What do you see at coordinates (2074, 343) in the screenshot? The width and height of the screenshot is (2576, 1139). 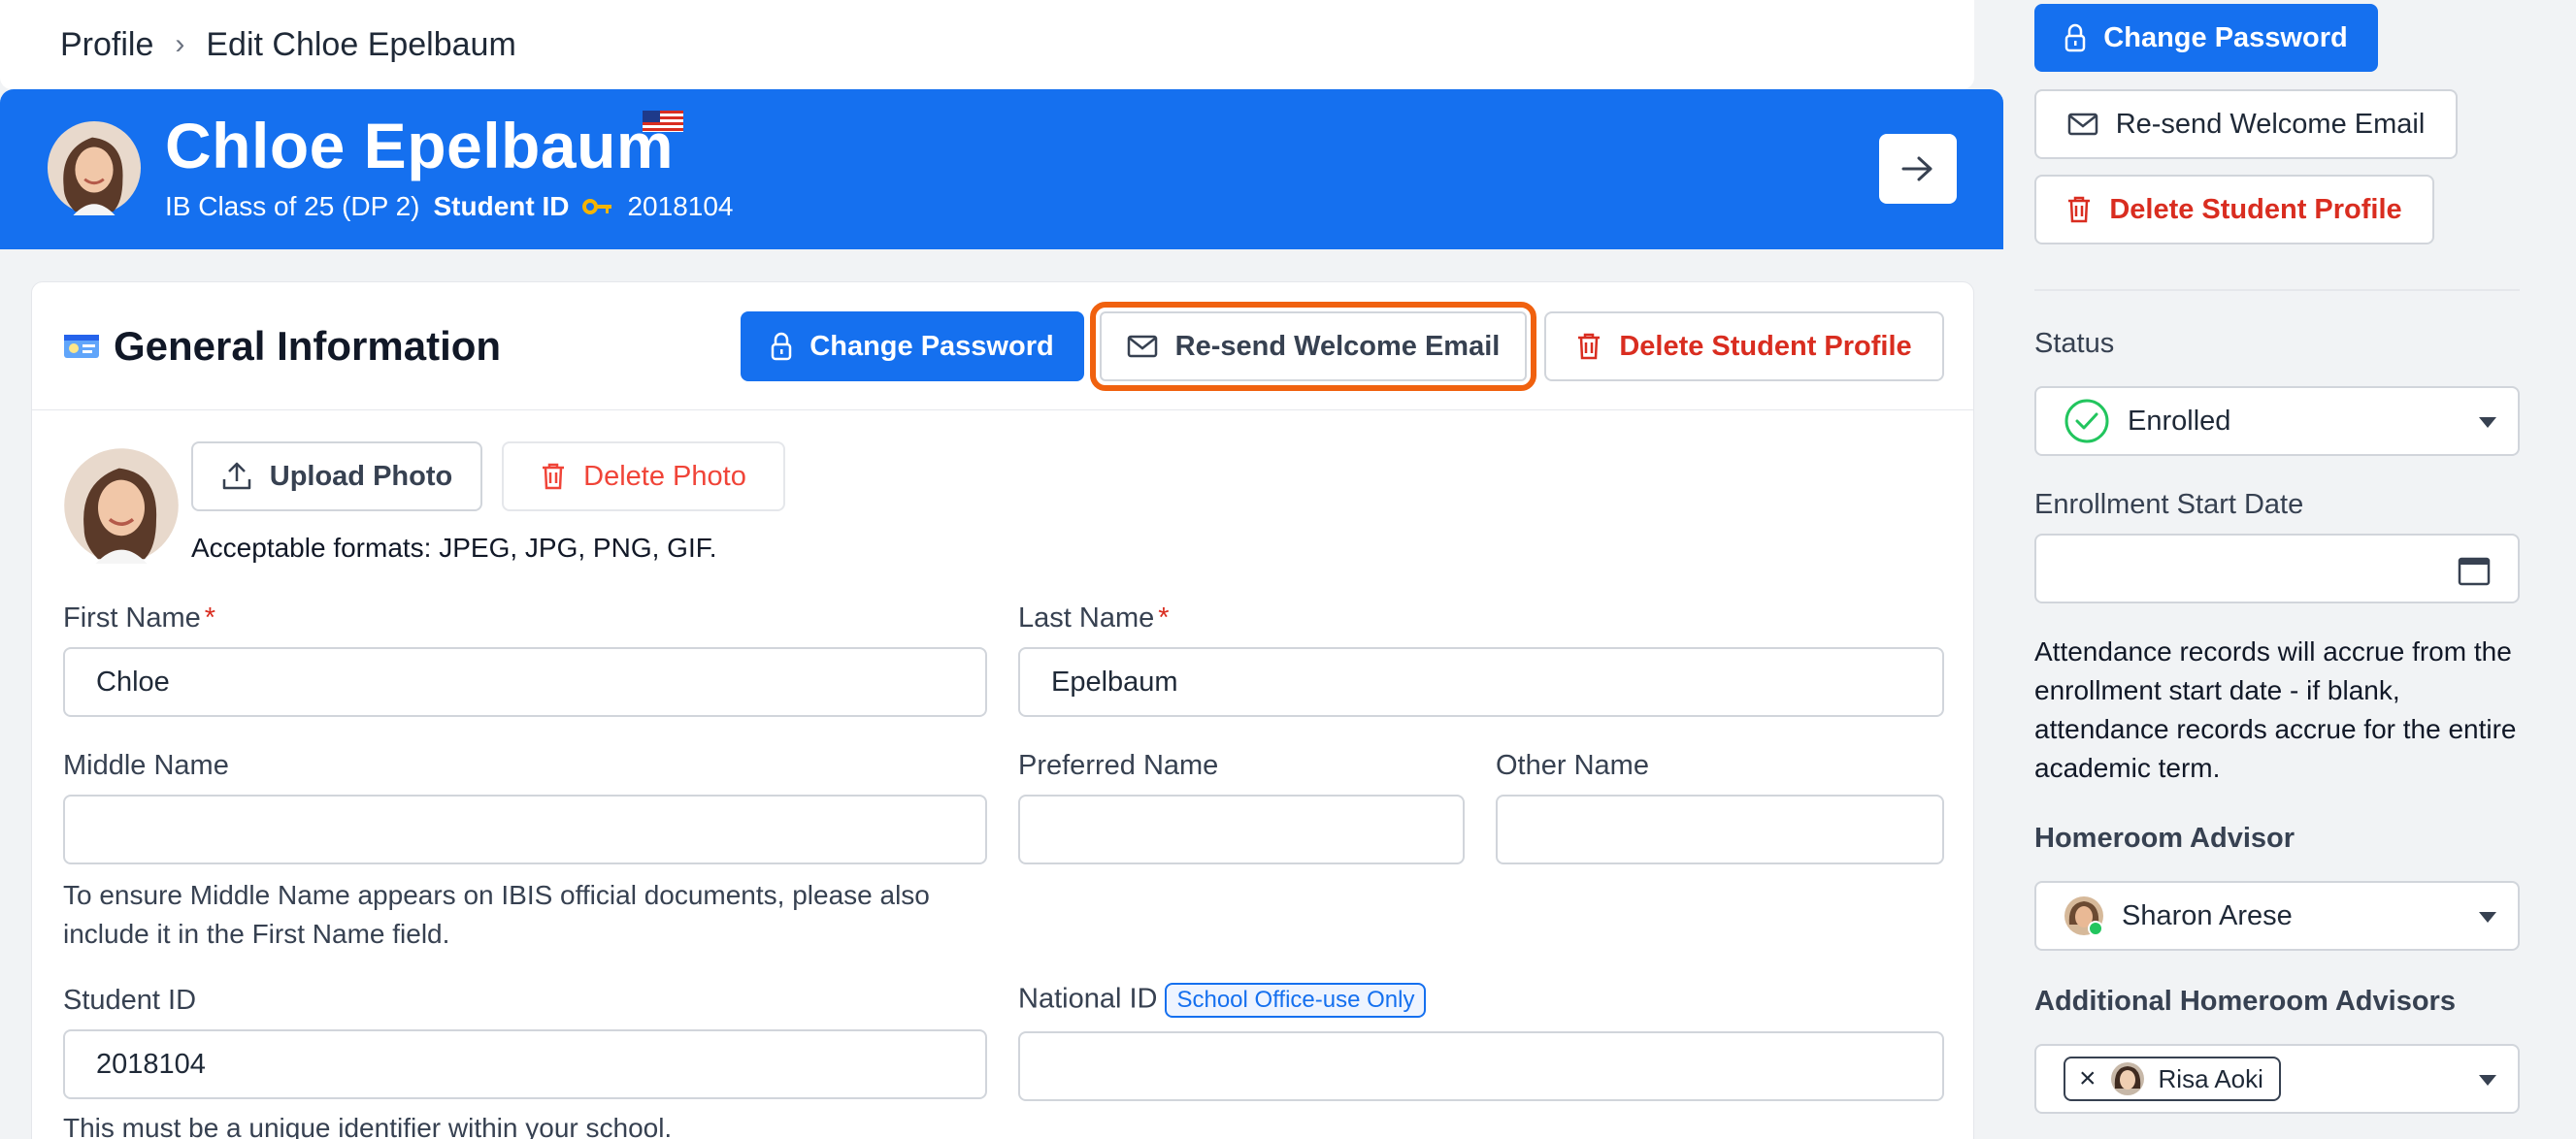 I see `status-label: Status` at bounding box center [2074, 343].